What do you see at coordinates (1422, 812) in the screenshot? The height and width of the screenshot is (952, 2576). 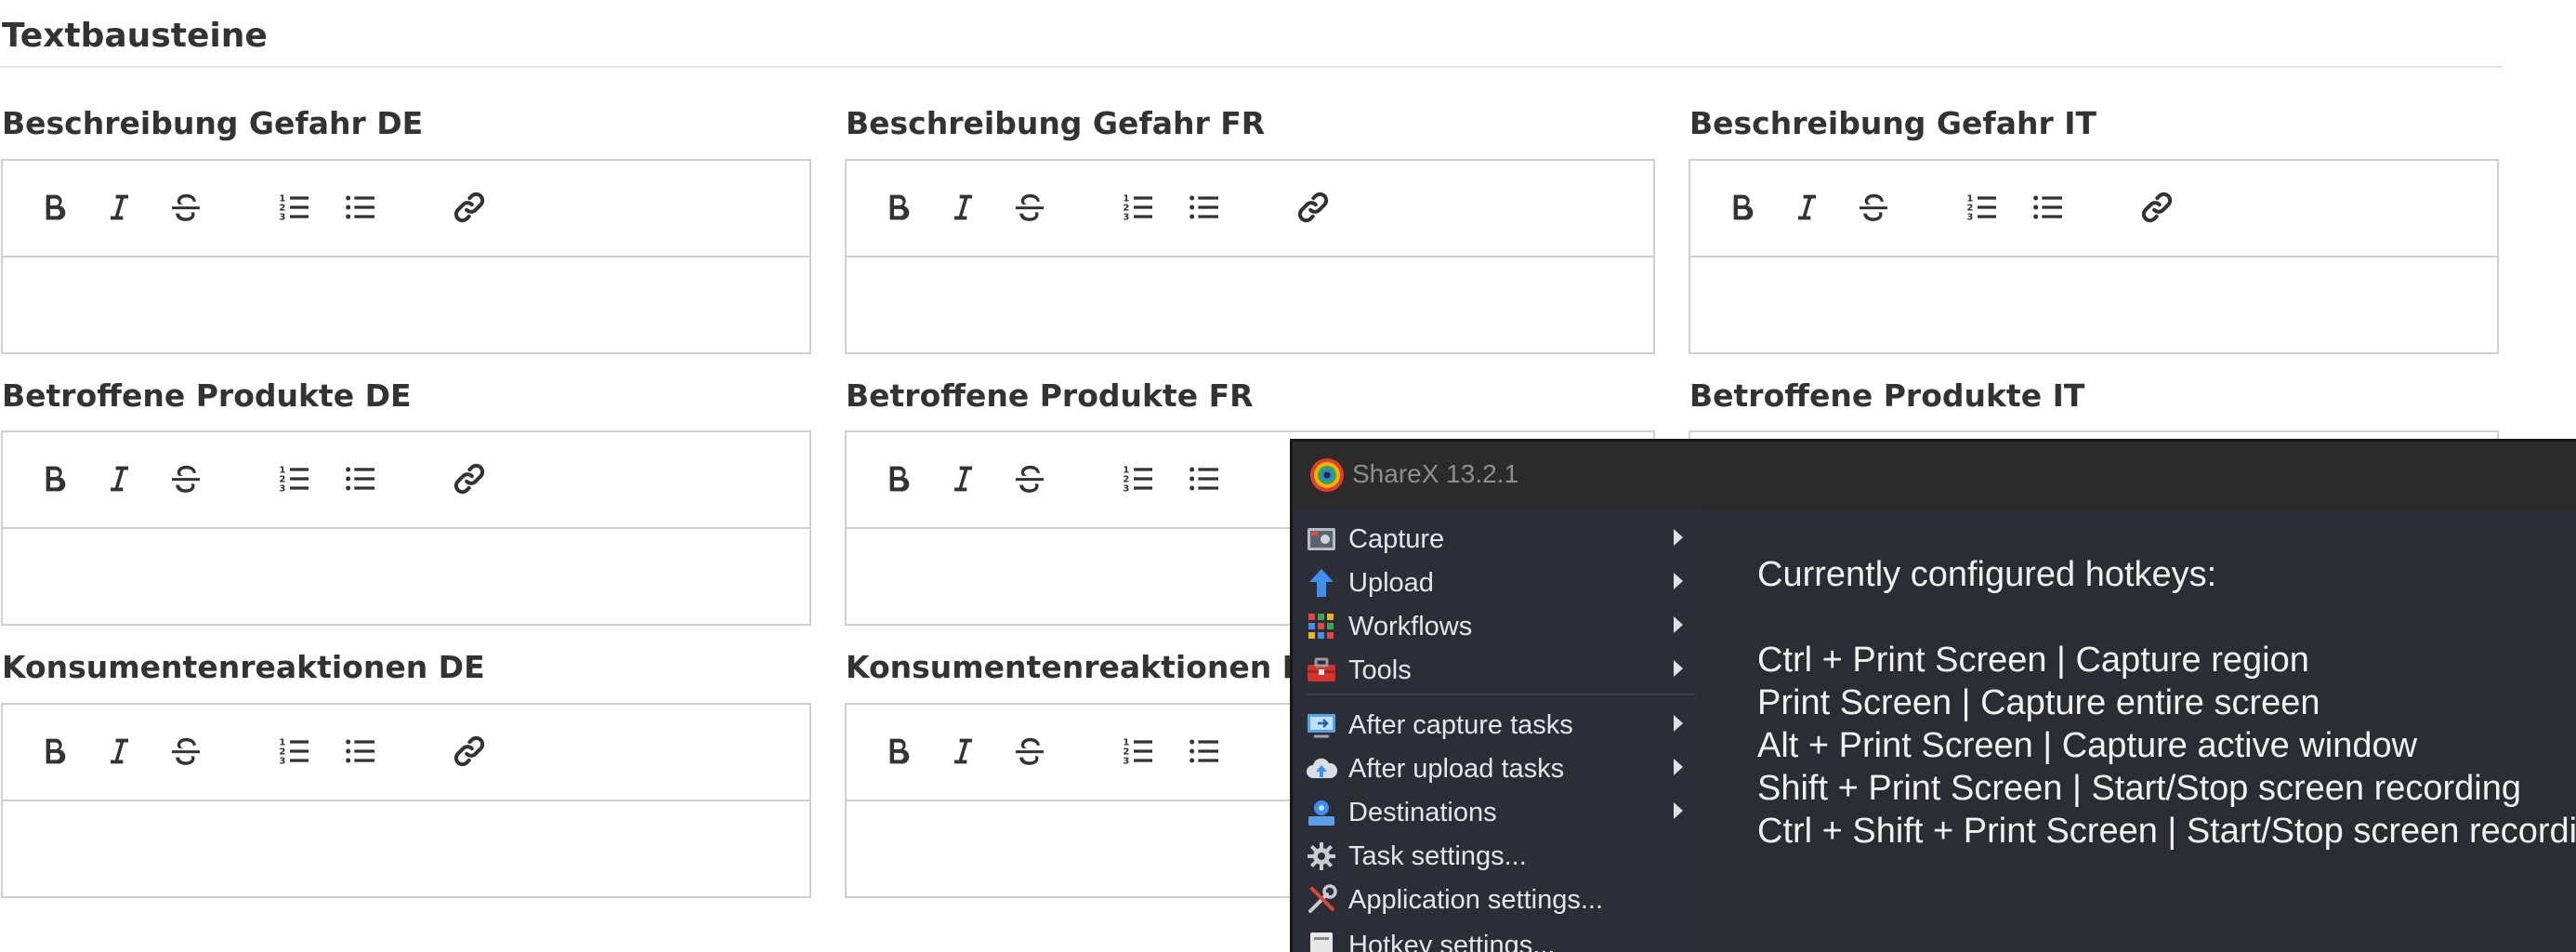 I see `menu-item-label: Destinations` at bounding box center [1422, 812].